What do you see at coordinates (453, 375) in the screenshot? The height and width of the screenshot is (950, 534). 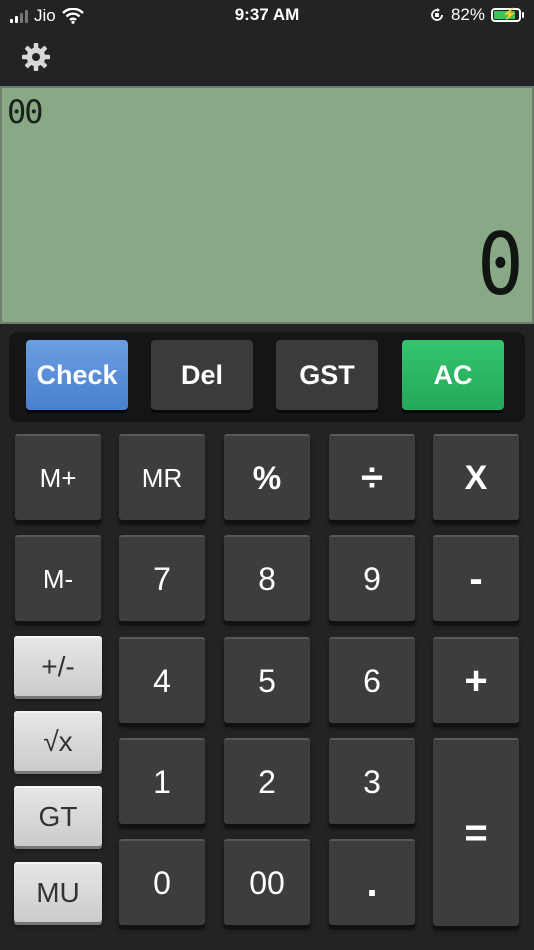 I see `all-clear-button: AC` at bounding box center [453, 375].